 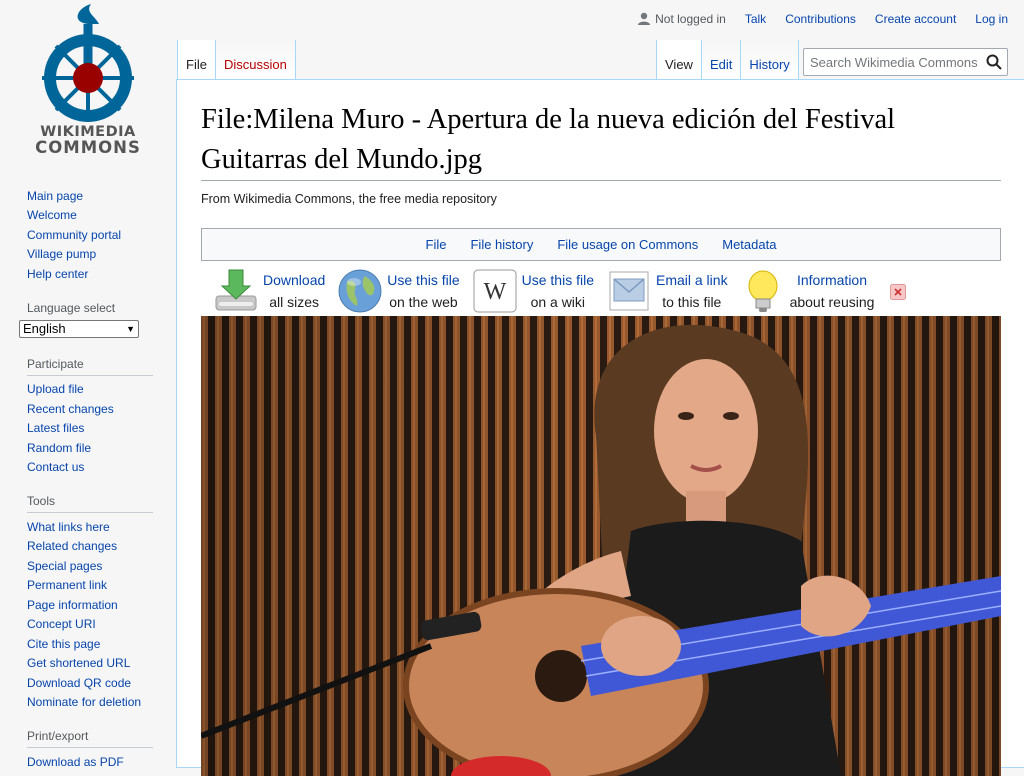 I want to click on use-on-web-action: Use this file on the web, so click(x=398, y=291).